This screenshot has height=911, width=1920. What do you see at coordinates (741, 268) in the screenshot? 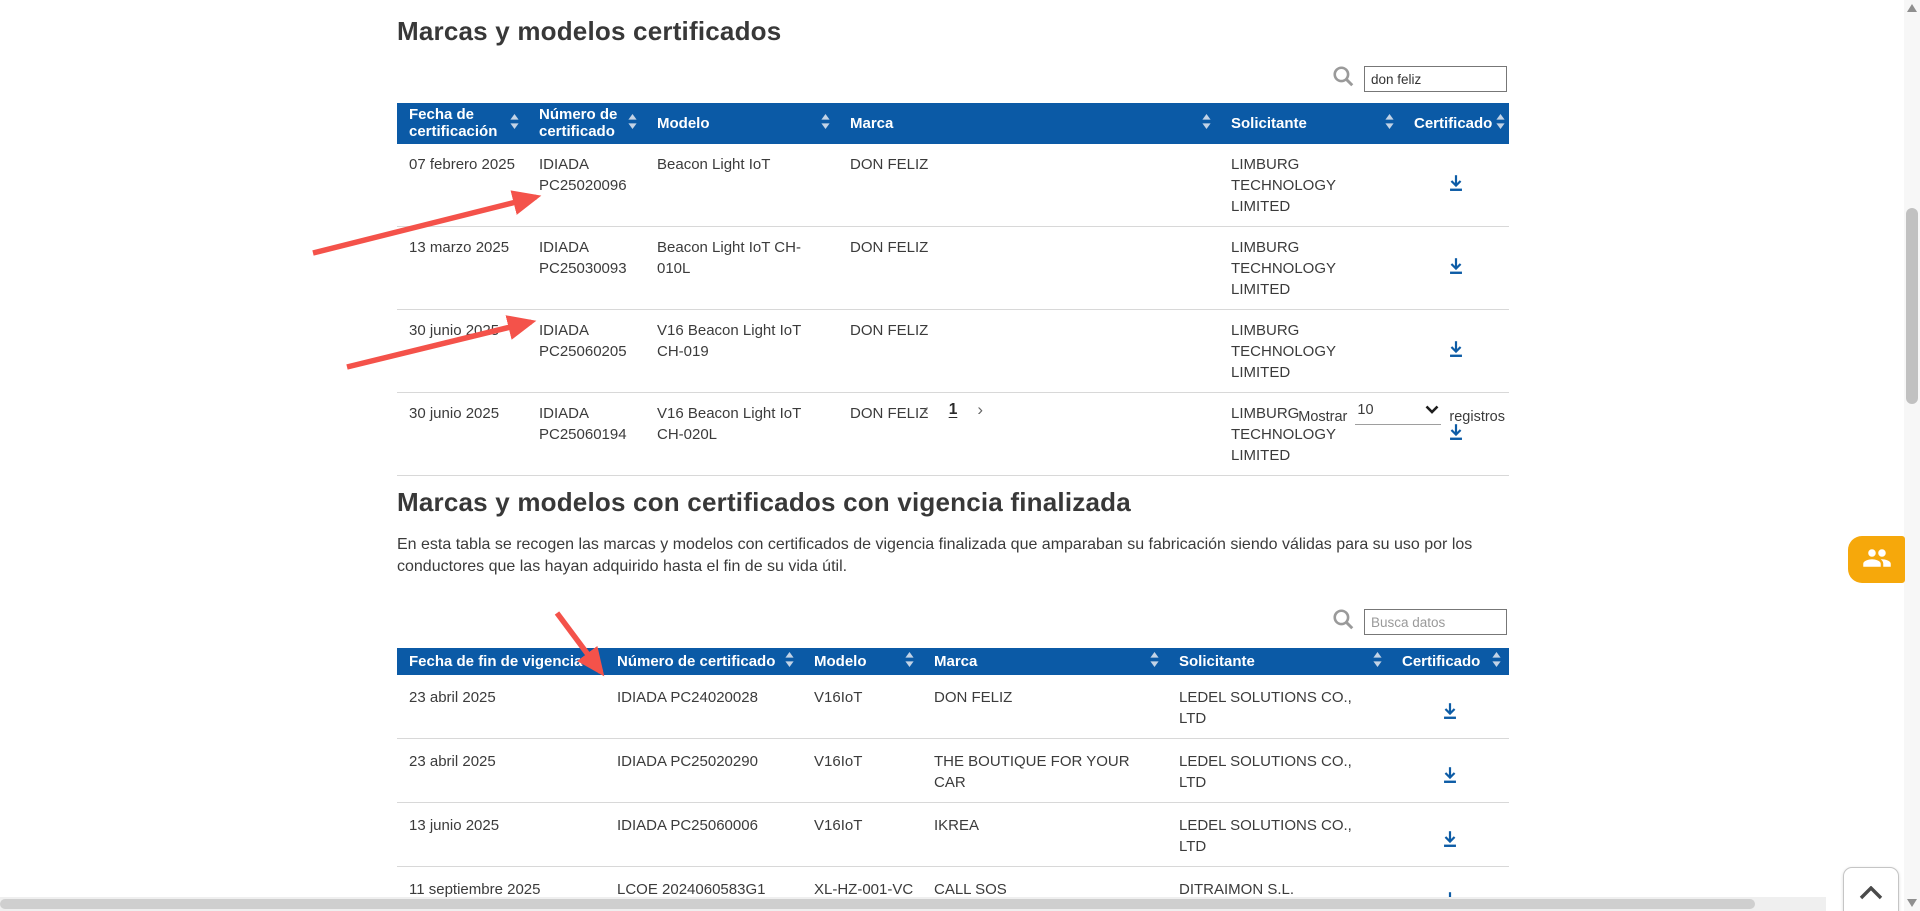
I see `cell-modelo: Beacon Light IoT CH-010L` at bounding box center [741, 268].